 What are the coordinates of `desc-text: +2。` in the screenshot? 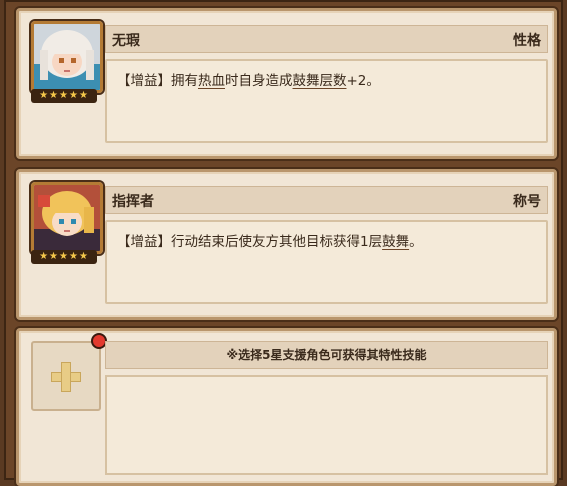 It's located at (363, 81).